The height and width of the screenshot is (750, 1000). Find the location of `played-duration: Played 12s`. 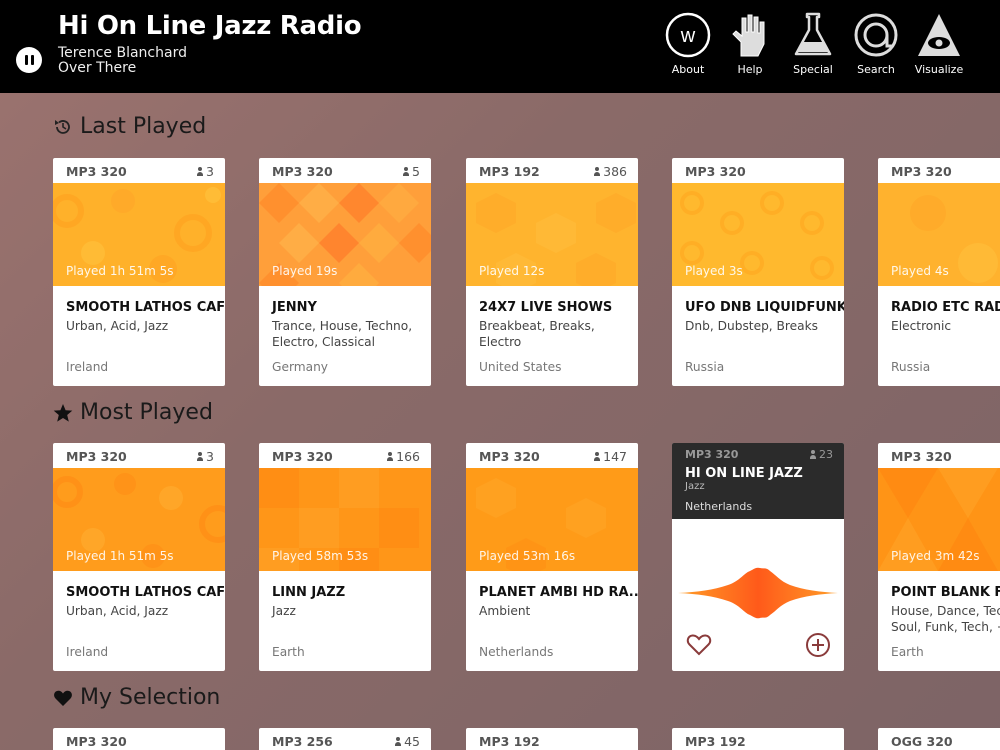

played-duration: Played 12s is located at coordinates (512, 271).